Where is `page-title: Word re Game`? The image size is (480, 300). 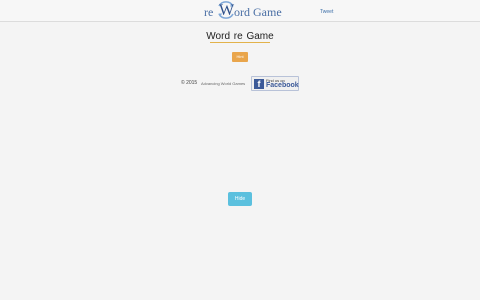
page-title: Word re Game is located at coordinates (240, 36).